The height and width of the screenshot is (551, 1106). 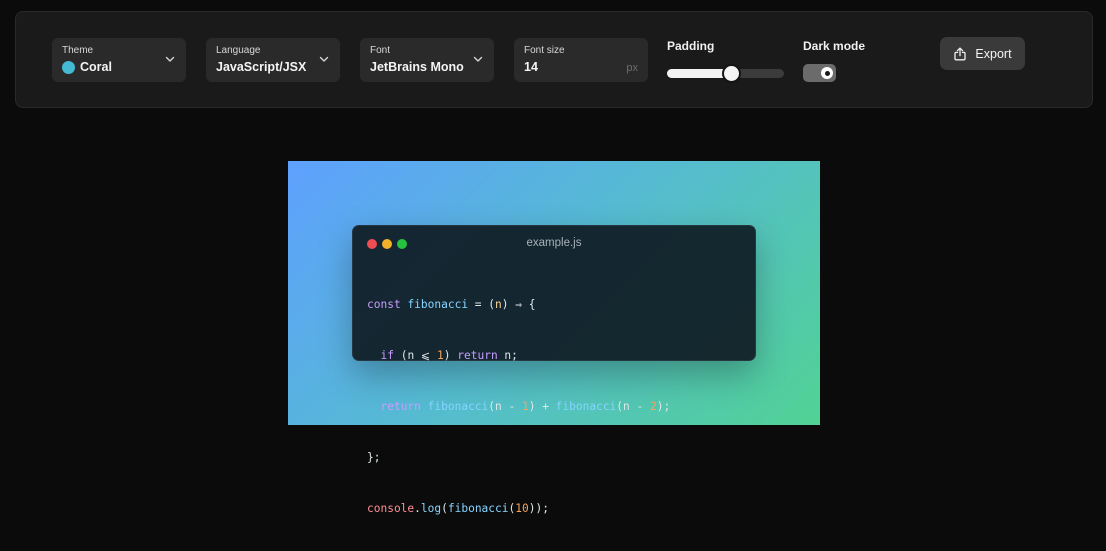 What do you see at coordinates (119, 60) in the screenshot?
I see `theme-select: Theme Coral` at bounding box center [119, 60].